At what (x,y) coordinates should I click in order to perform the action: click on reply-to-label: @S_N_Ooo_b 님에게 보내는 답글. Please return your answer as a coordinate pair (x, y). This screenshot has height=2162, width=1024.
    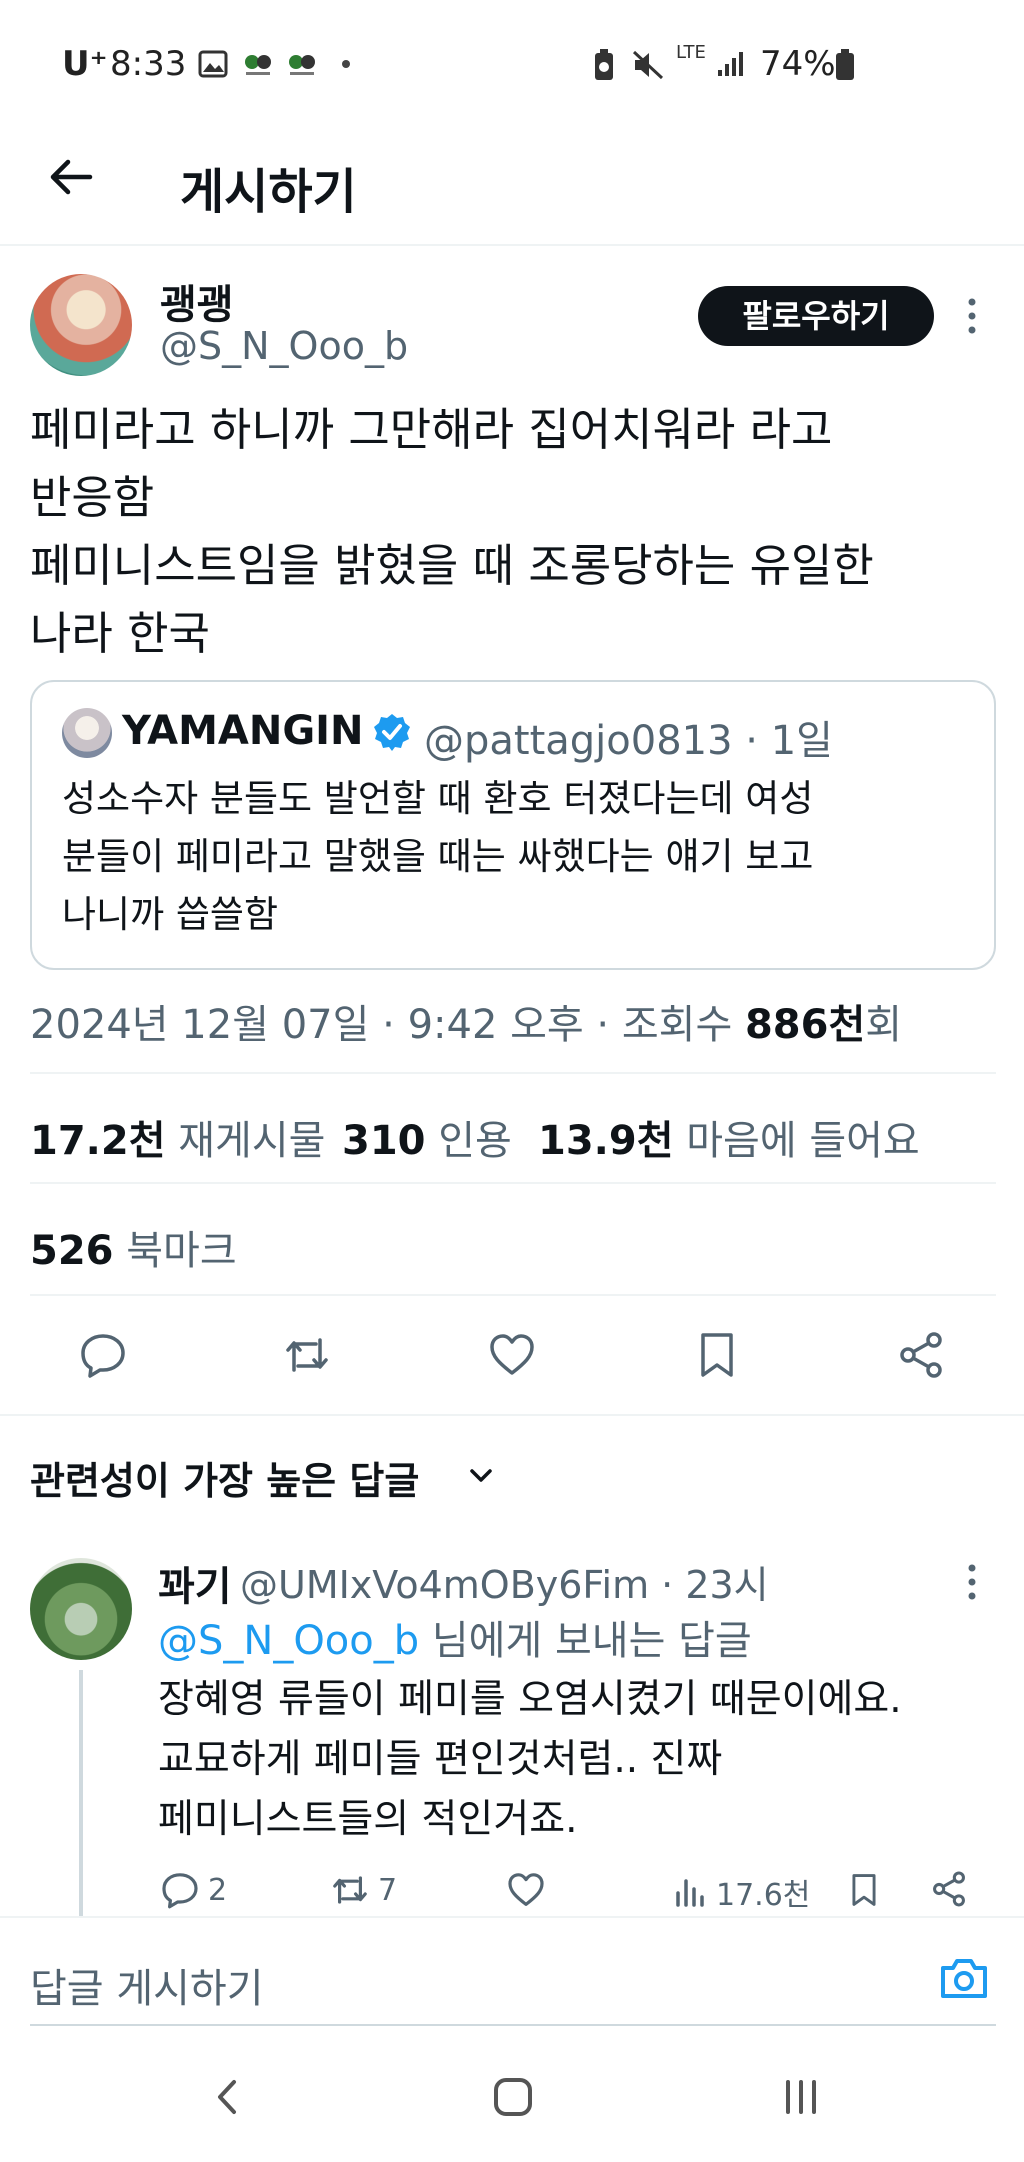
    Looking at the image, I should click on (455, 1637).